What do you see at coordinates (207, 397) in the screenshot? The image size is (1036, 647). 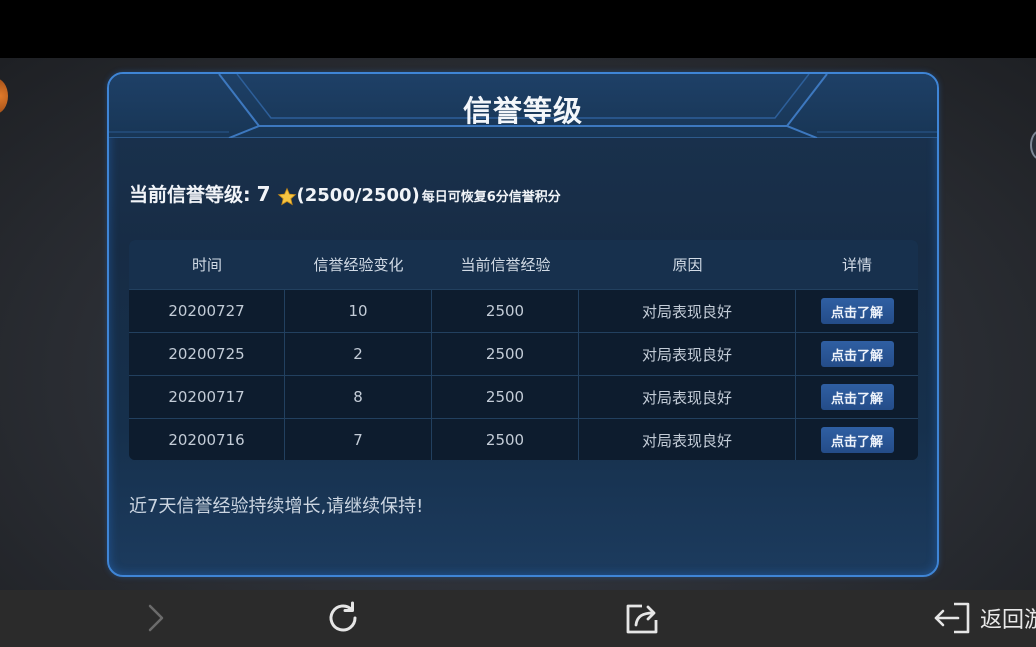 I see `cell-date: 20200717` at bounding box center [207, 397].